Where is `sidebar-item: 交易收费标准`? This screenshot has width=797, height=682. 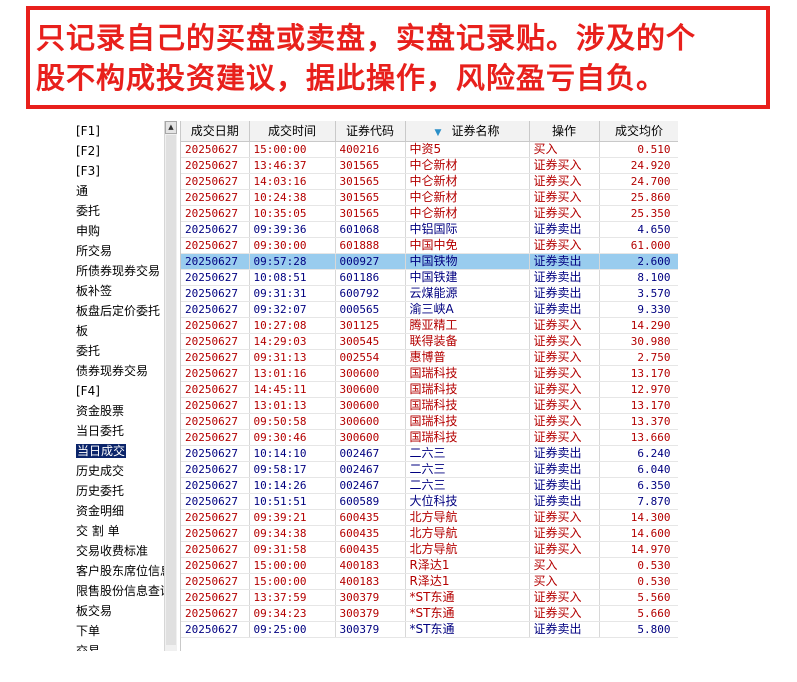
sidebar-item: 交易收费标准 is located at coordinates (119, 551).